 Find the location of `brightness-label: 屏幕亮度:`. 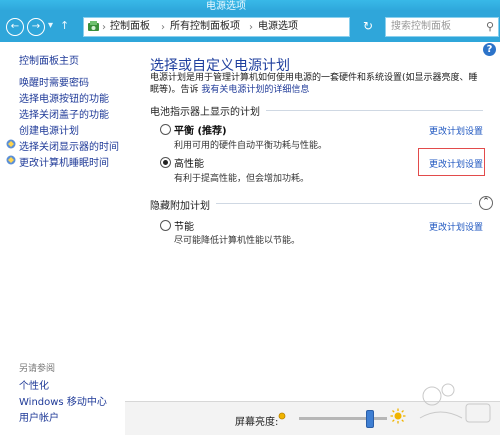

brightness-label: 屏幕亮度: is located at coordinates (257, 422).